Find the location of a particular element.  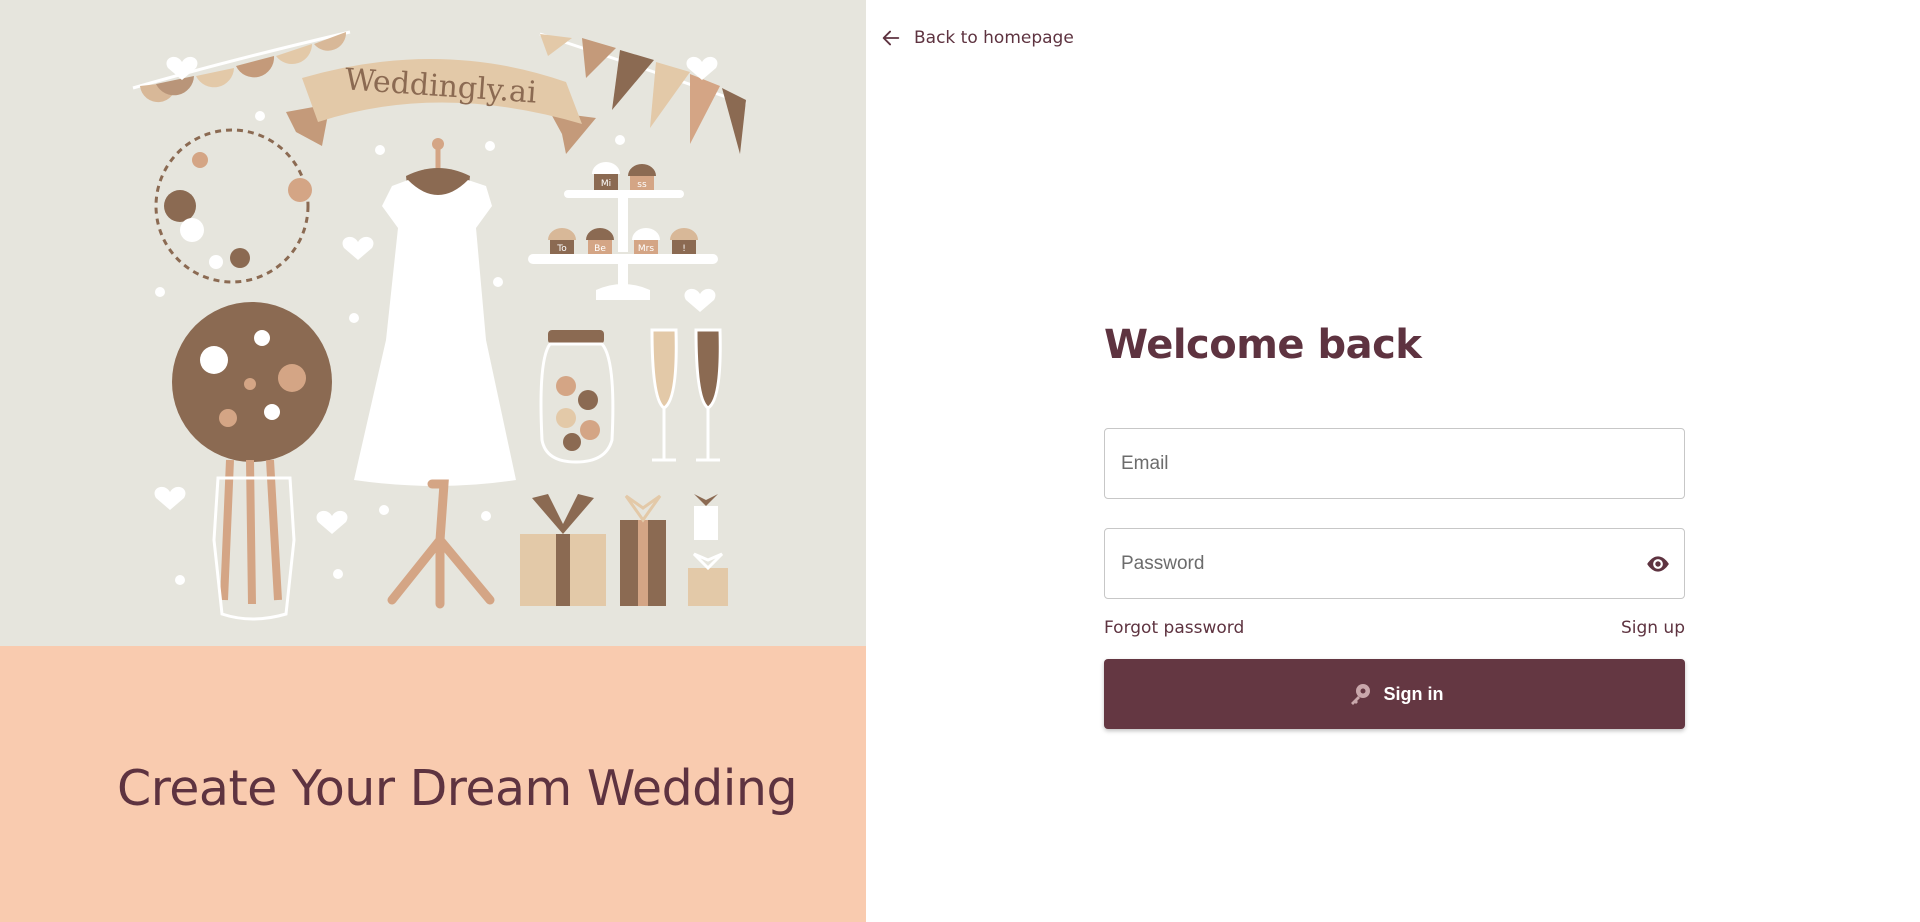

forgot-password-link: Forgot password is located at coordinates (1174, 628).